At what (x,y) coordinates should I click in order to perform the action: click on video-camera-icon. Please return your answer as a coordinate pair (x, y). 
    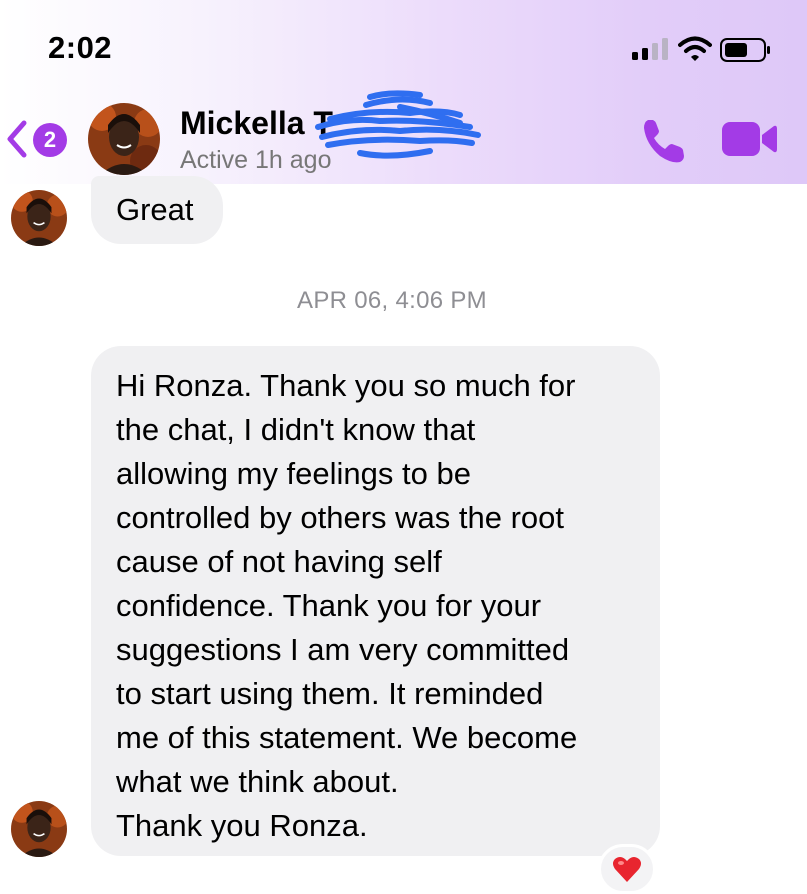
    Looking at the image, I should click on (749, 139).